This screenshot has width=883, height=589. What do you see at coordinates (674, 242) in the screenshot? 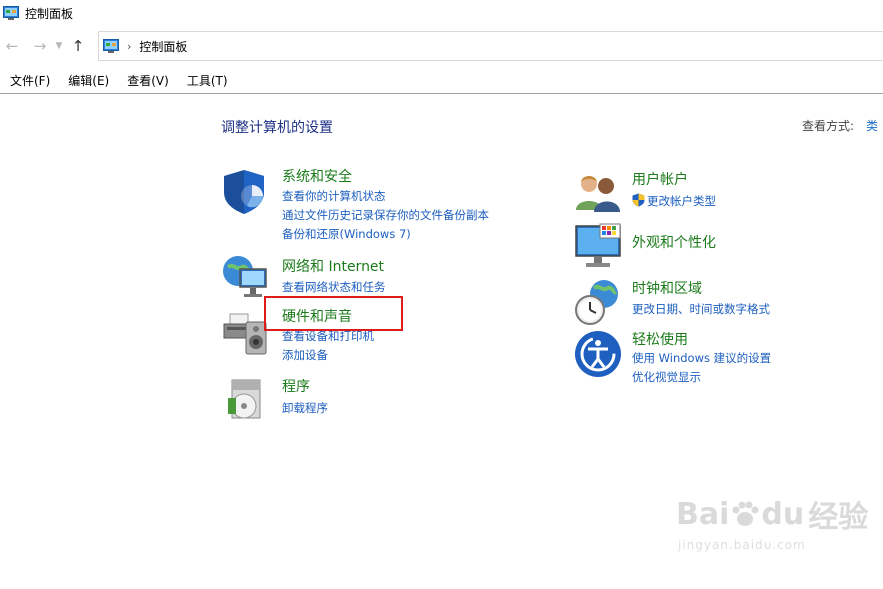
I see `category-appearance: 外观和个性化` at bounding box center [674, 242].